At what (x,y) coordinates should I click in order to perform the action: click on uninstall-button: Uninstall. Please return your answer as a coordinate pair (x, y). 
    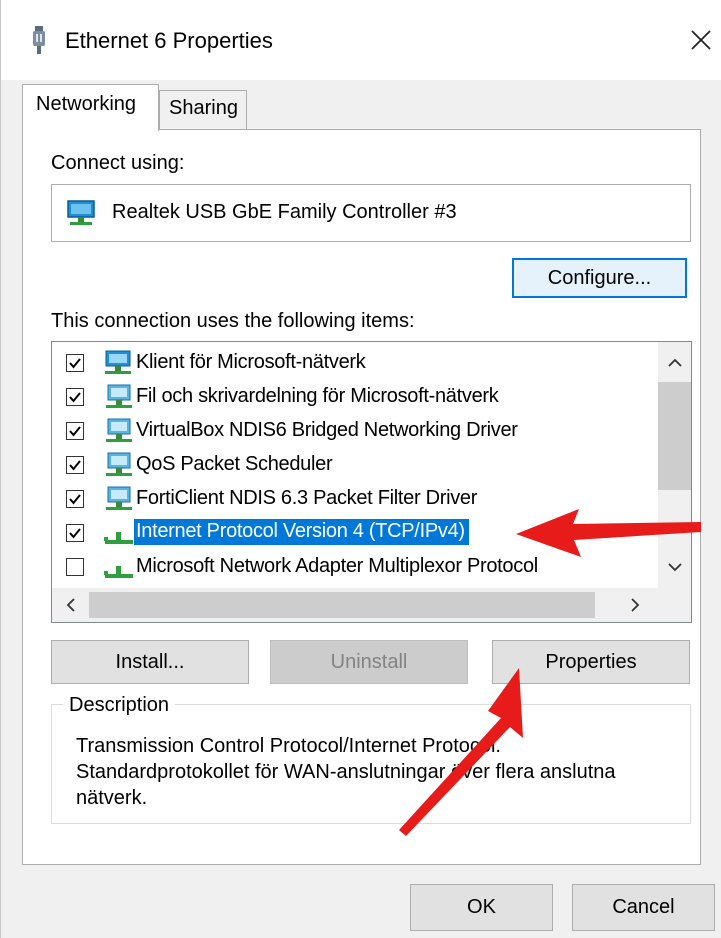
    Looking at the image, I should click on (369, 662).